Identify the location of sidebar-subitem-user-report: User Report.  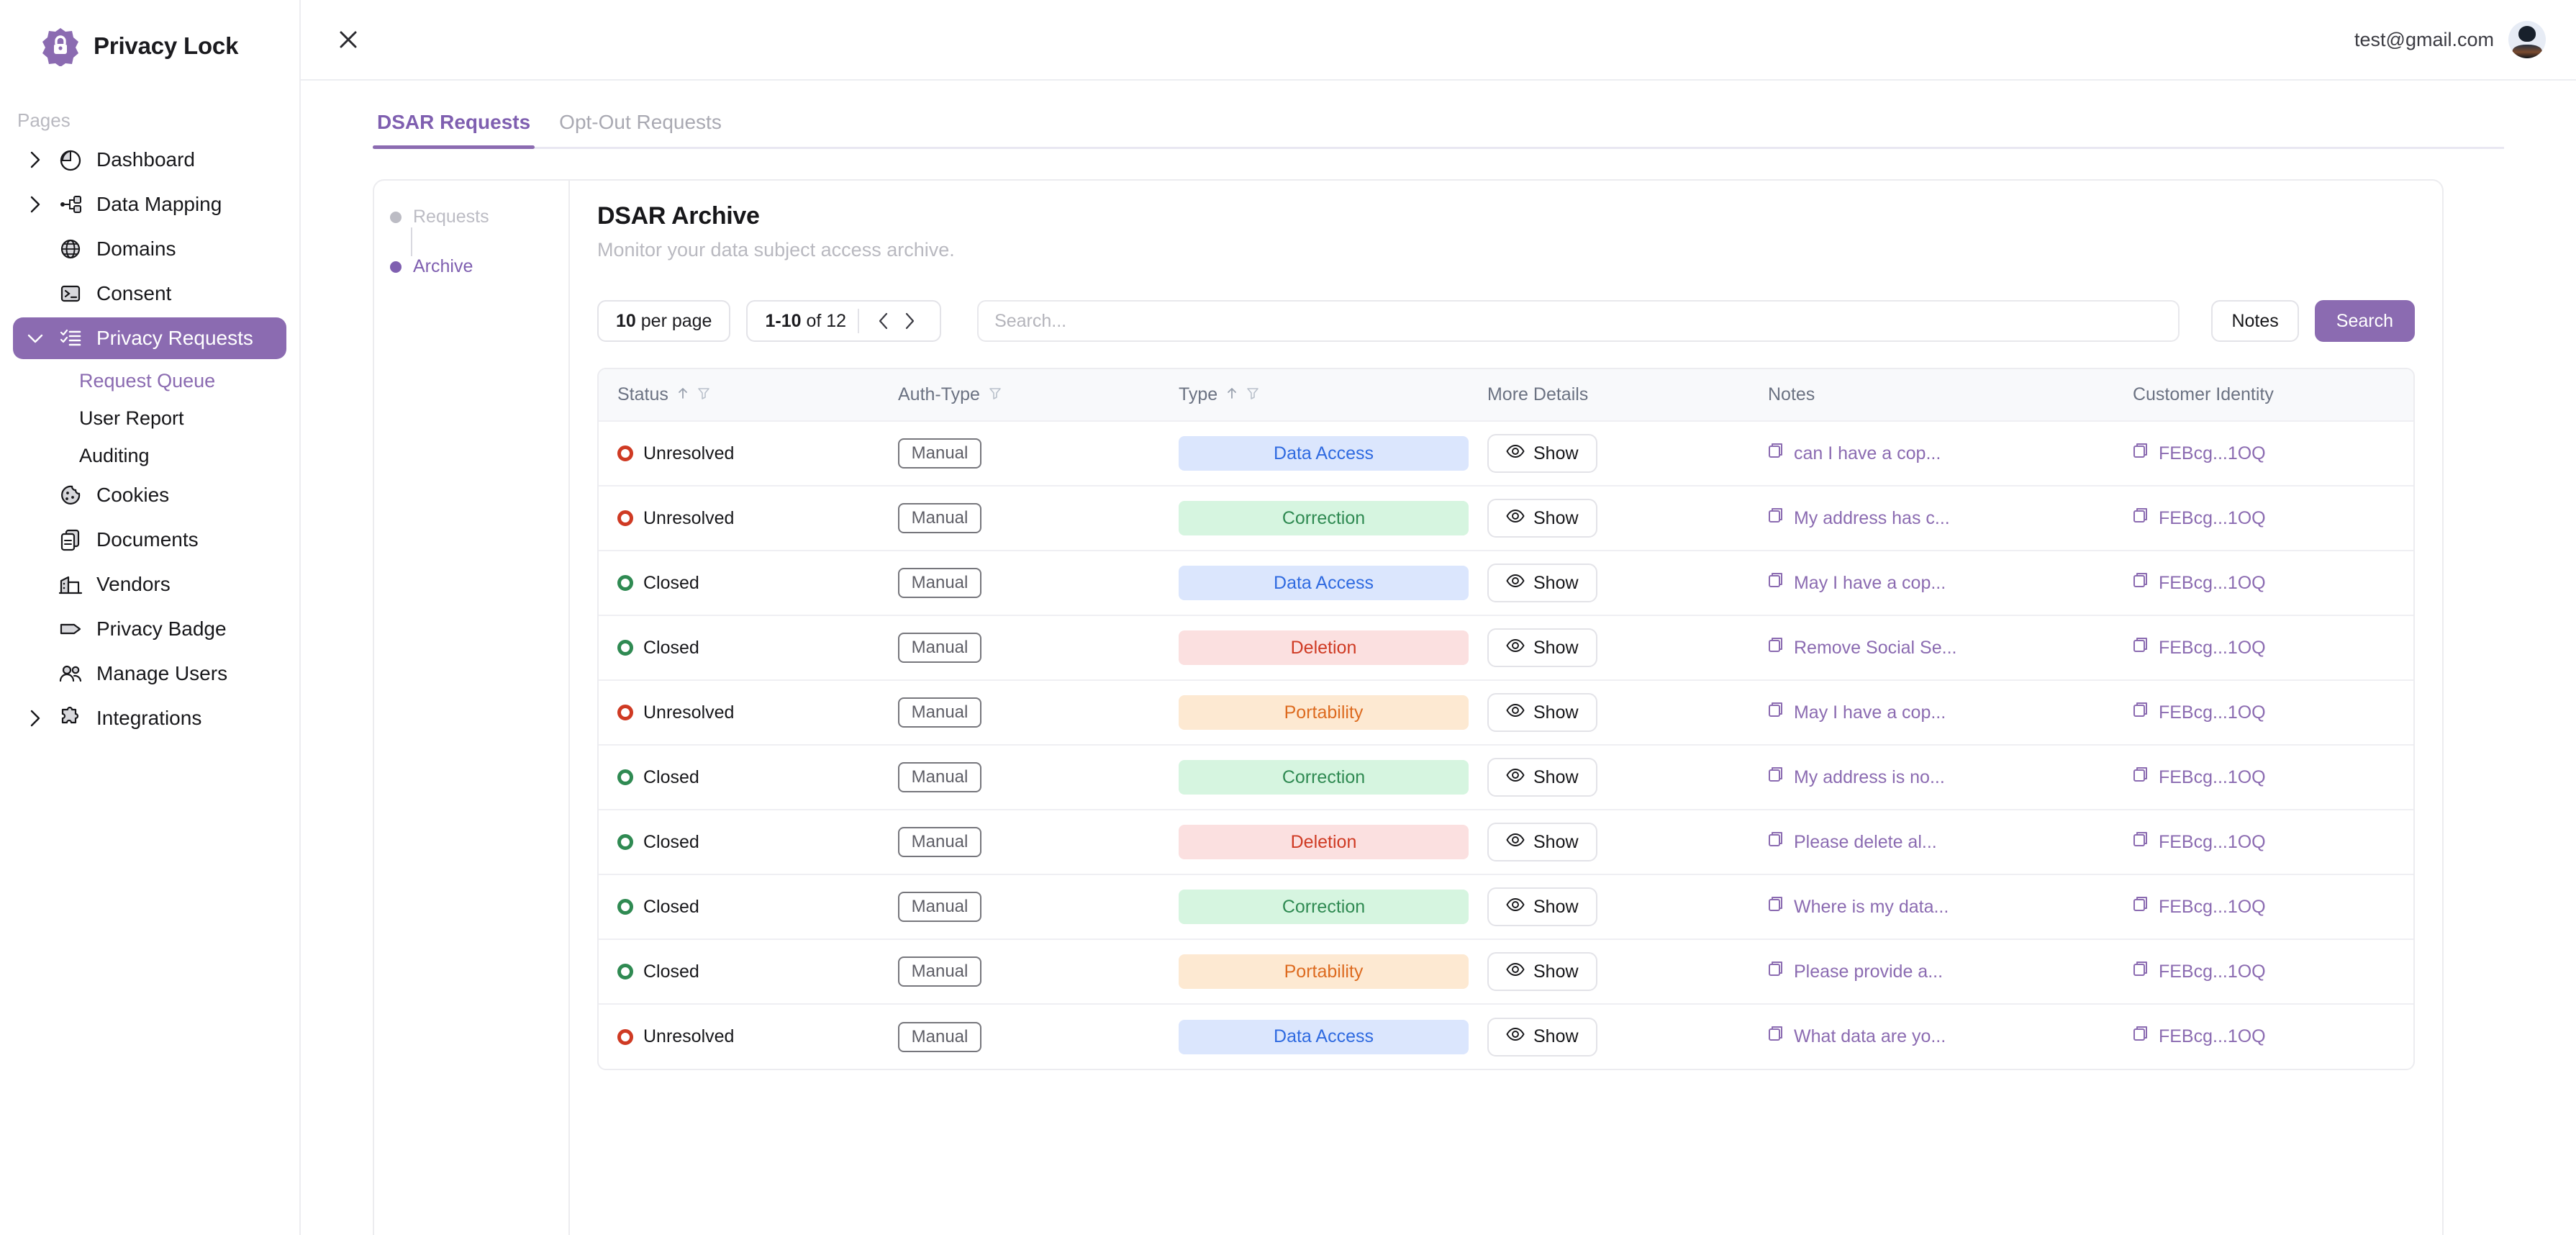
(149, 418).